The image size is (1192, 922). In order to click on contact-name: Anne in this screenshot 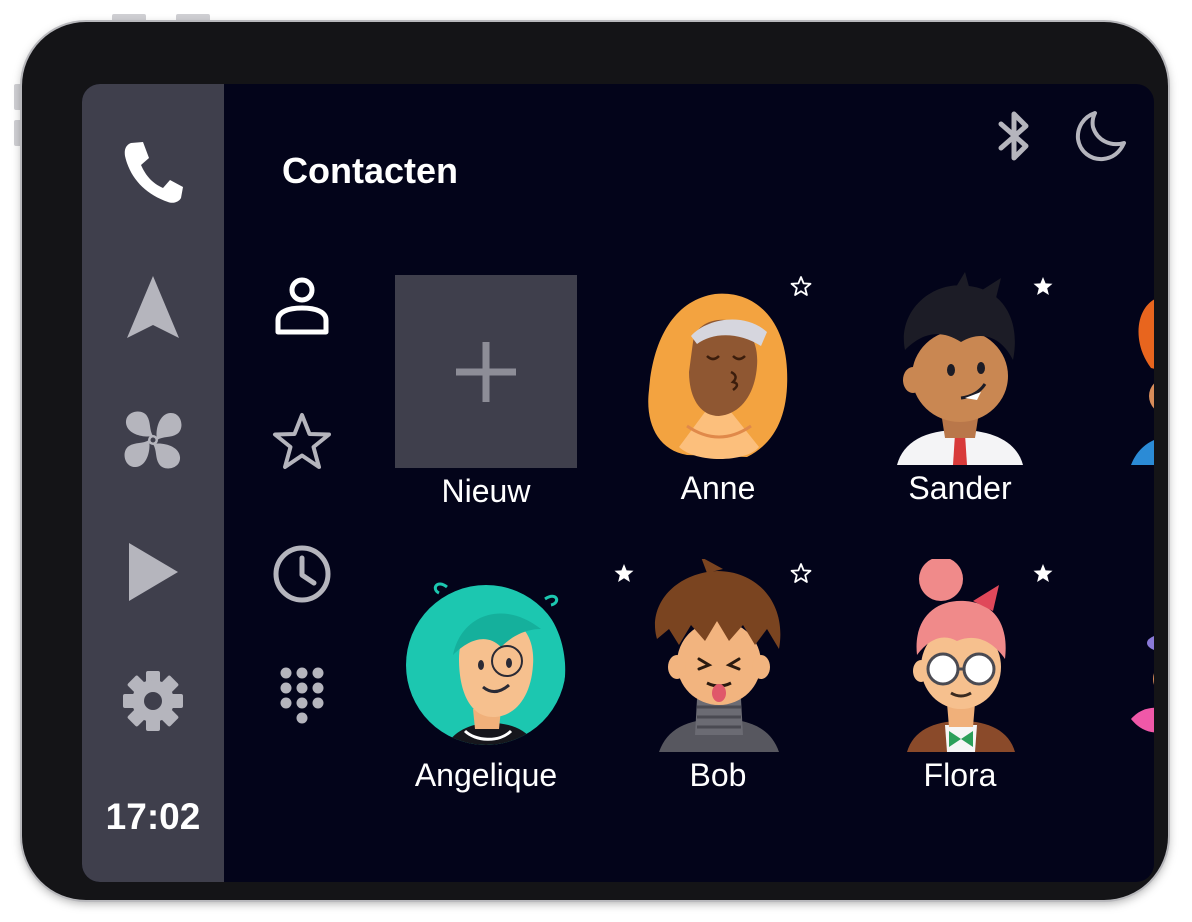, I will do `click(718, 488)`.